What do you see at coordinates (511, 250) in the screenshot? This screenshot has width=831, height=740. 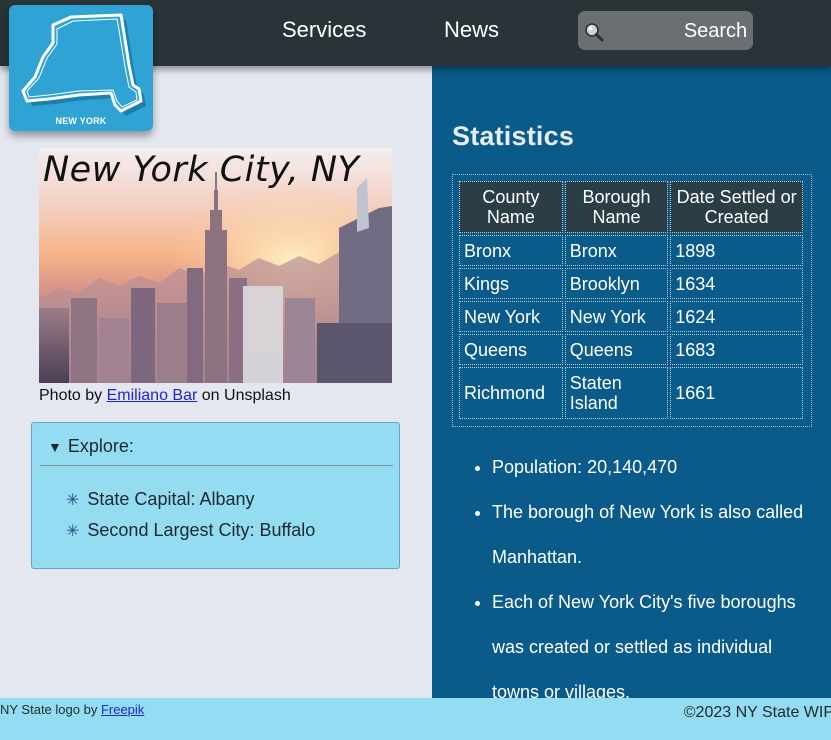 I see `table-cell-county: Bronx` at bounding box center [511, 250].